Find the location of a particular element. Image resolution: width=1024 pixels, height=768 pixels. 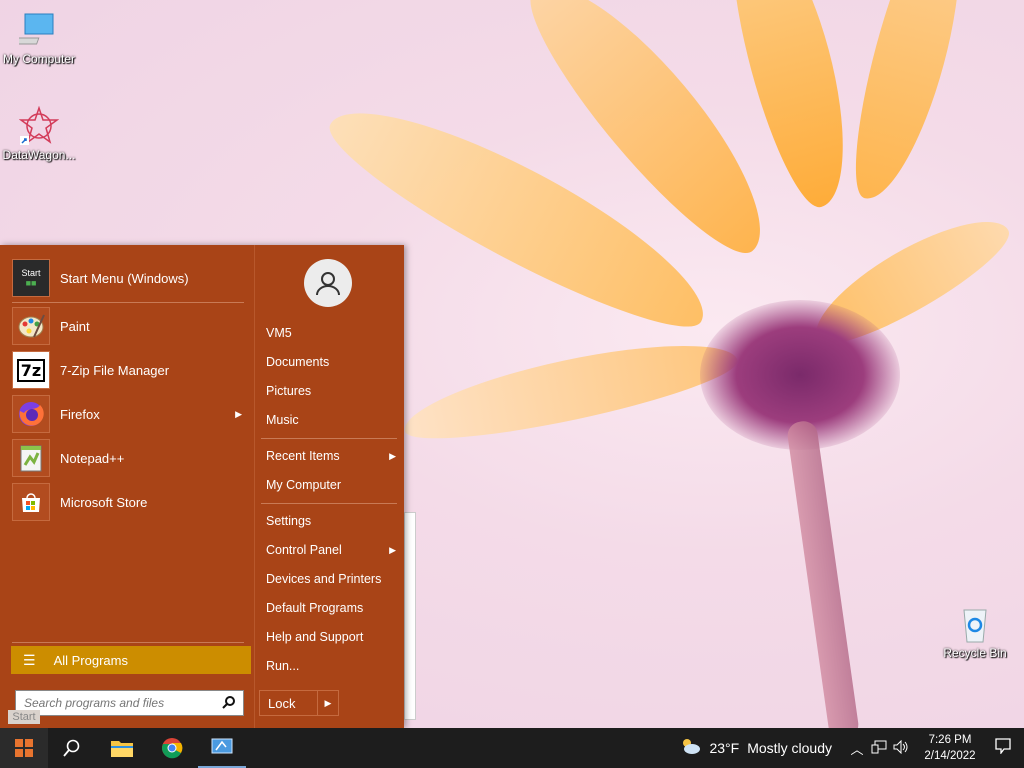

program-label: Firefox is located at coordinates (80, 414).